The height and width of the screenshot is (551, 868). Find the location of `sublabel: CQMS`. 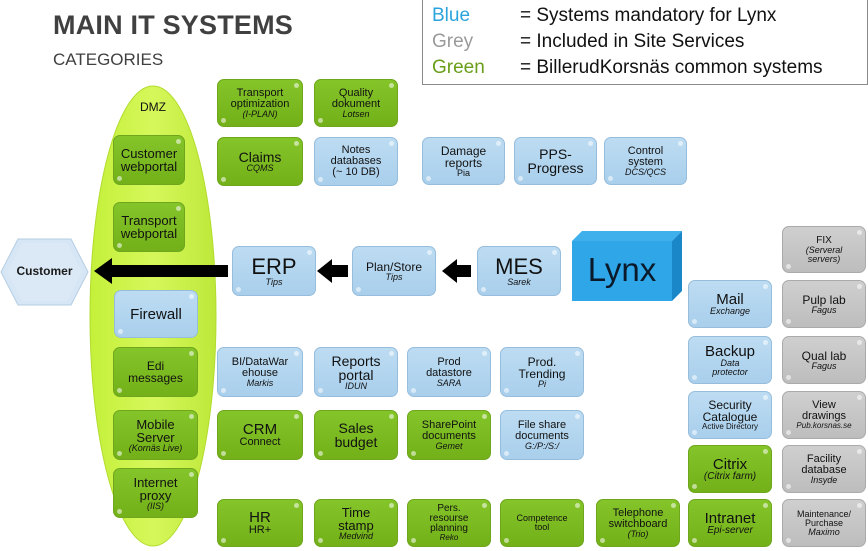

sublabel: CQMS is located at coordinates (260, 168).